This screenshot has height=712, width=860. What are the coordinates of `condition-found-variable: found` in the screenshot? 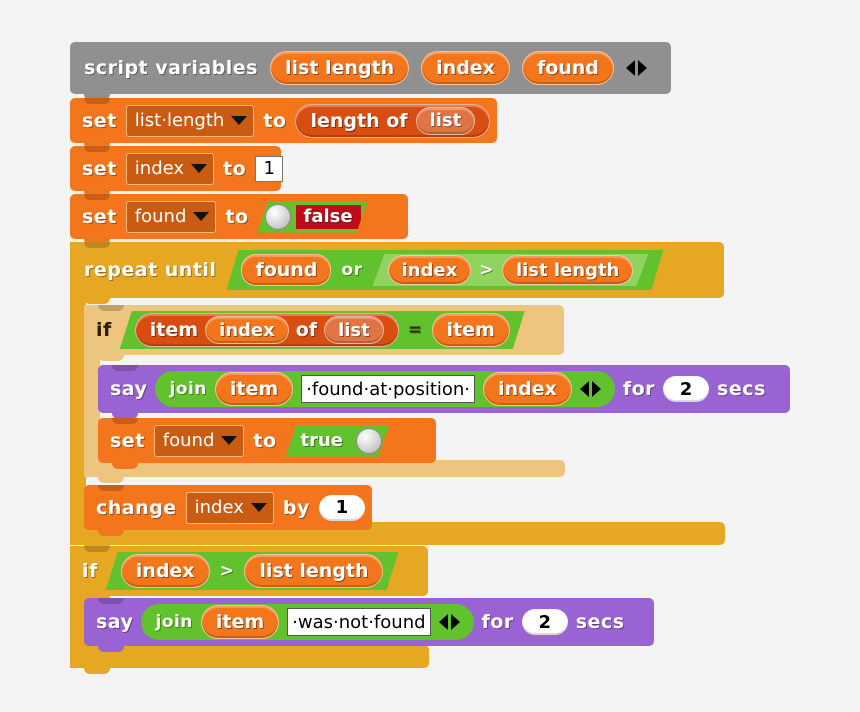 It's located at (286, 270).